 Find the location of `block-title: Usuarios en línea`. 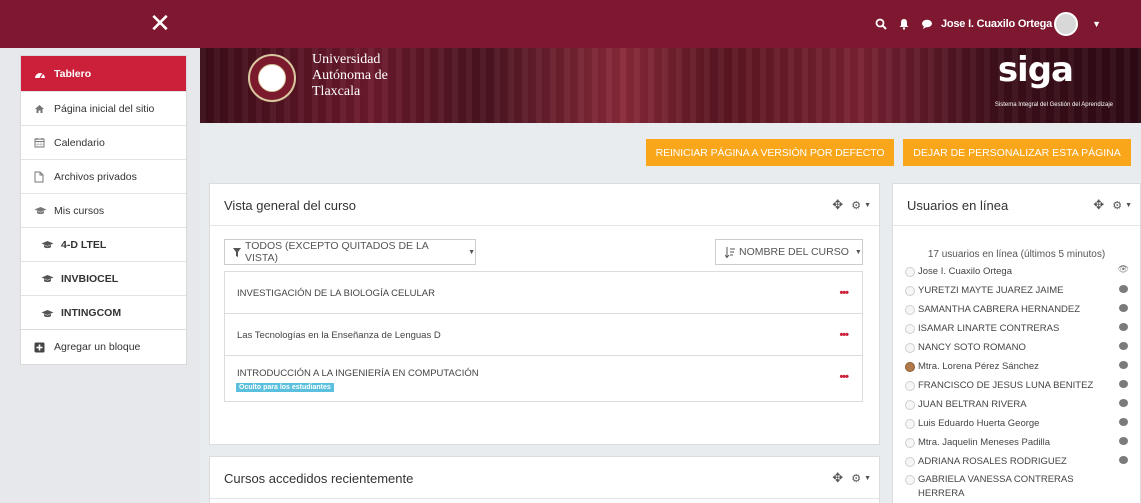

block-title: Usuarios en línea is located at coordinates (958, 205).